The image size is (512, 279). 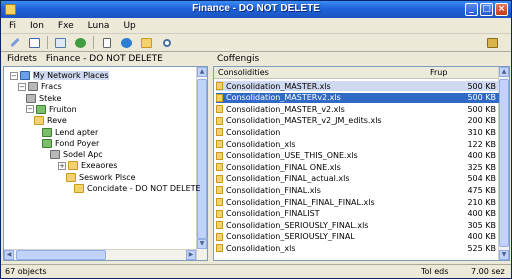 I want to click on copy-icon, so click(x=60, y=42).